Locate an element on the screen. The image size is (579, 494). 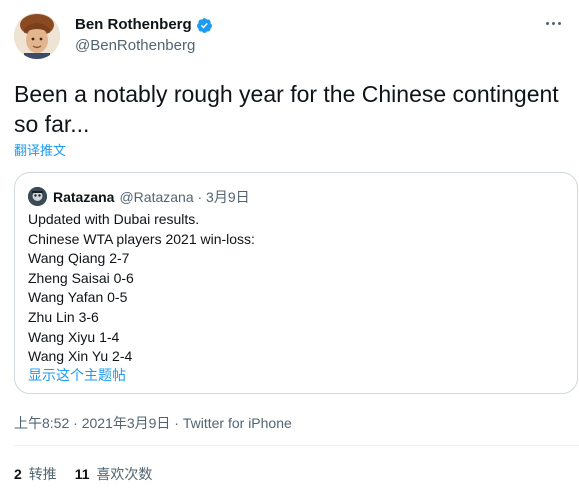
retweets-count: 2 is located at coordinates (18, 474).